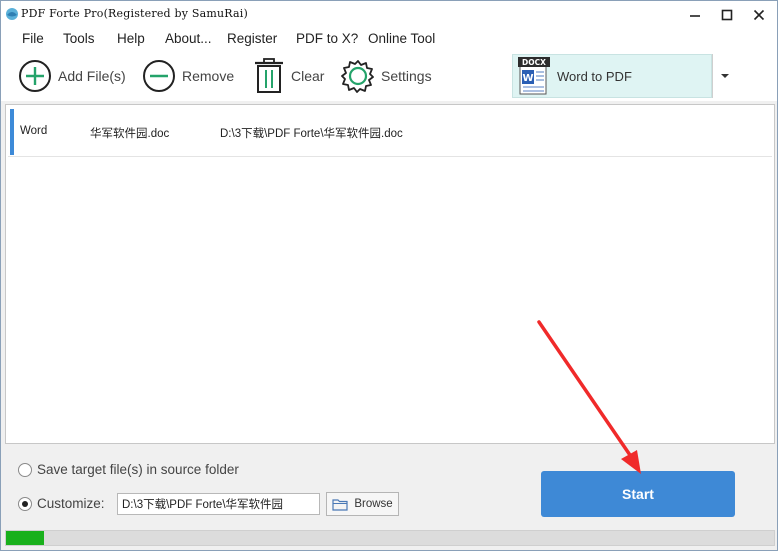 The height and width of the screenshot is (551, 778). Describe the element at coordinates (134, 13) in the screenshot. I see `window-title: PDF Forte Pro(Registered by SamuRai)` at that location.